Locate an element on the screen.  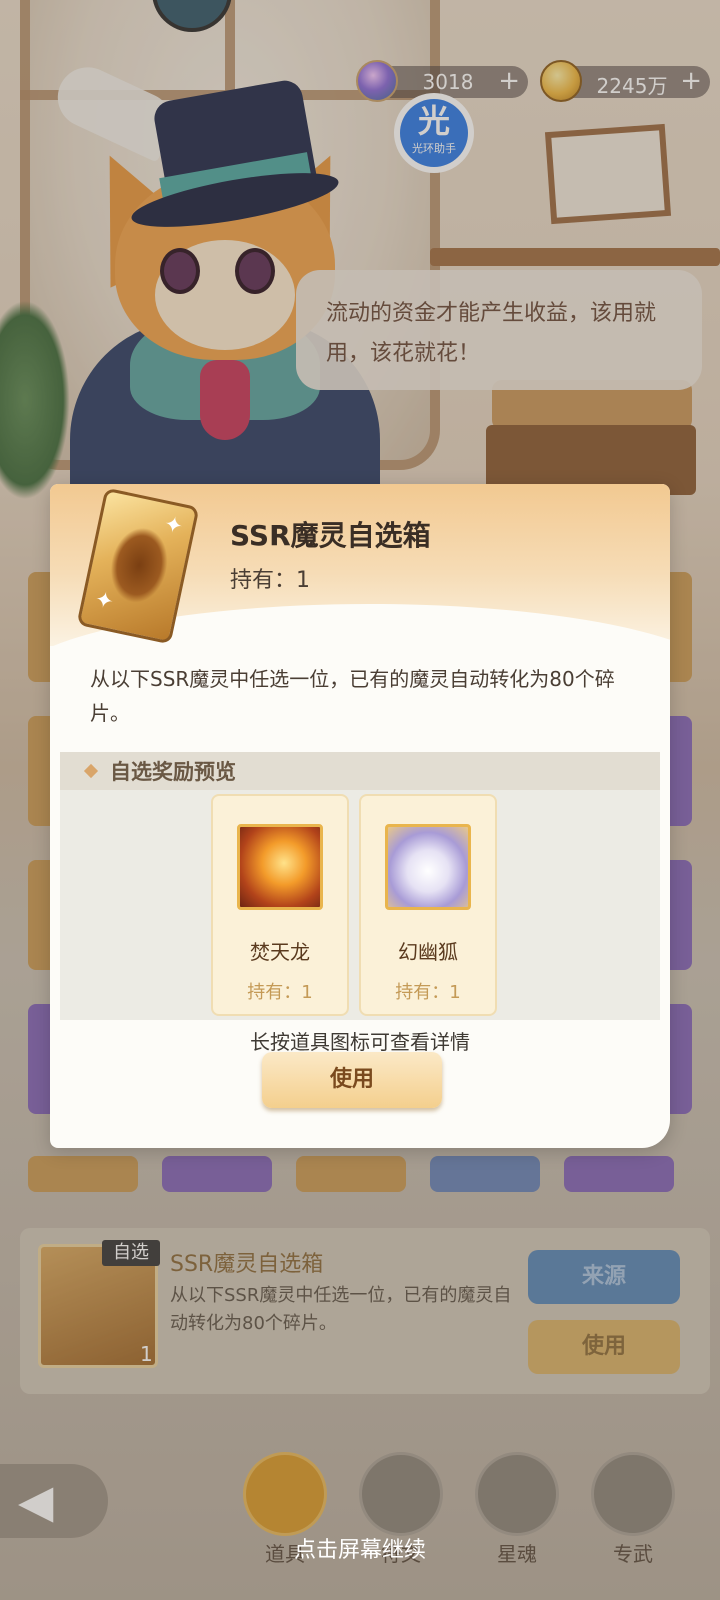
reward-option-fox: 幻幽狐 持有：1 is located at coordinates (428, 905).